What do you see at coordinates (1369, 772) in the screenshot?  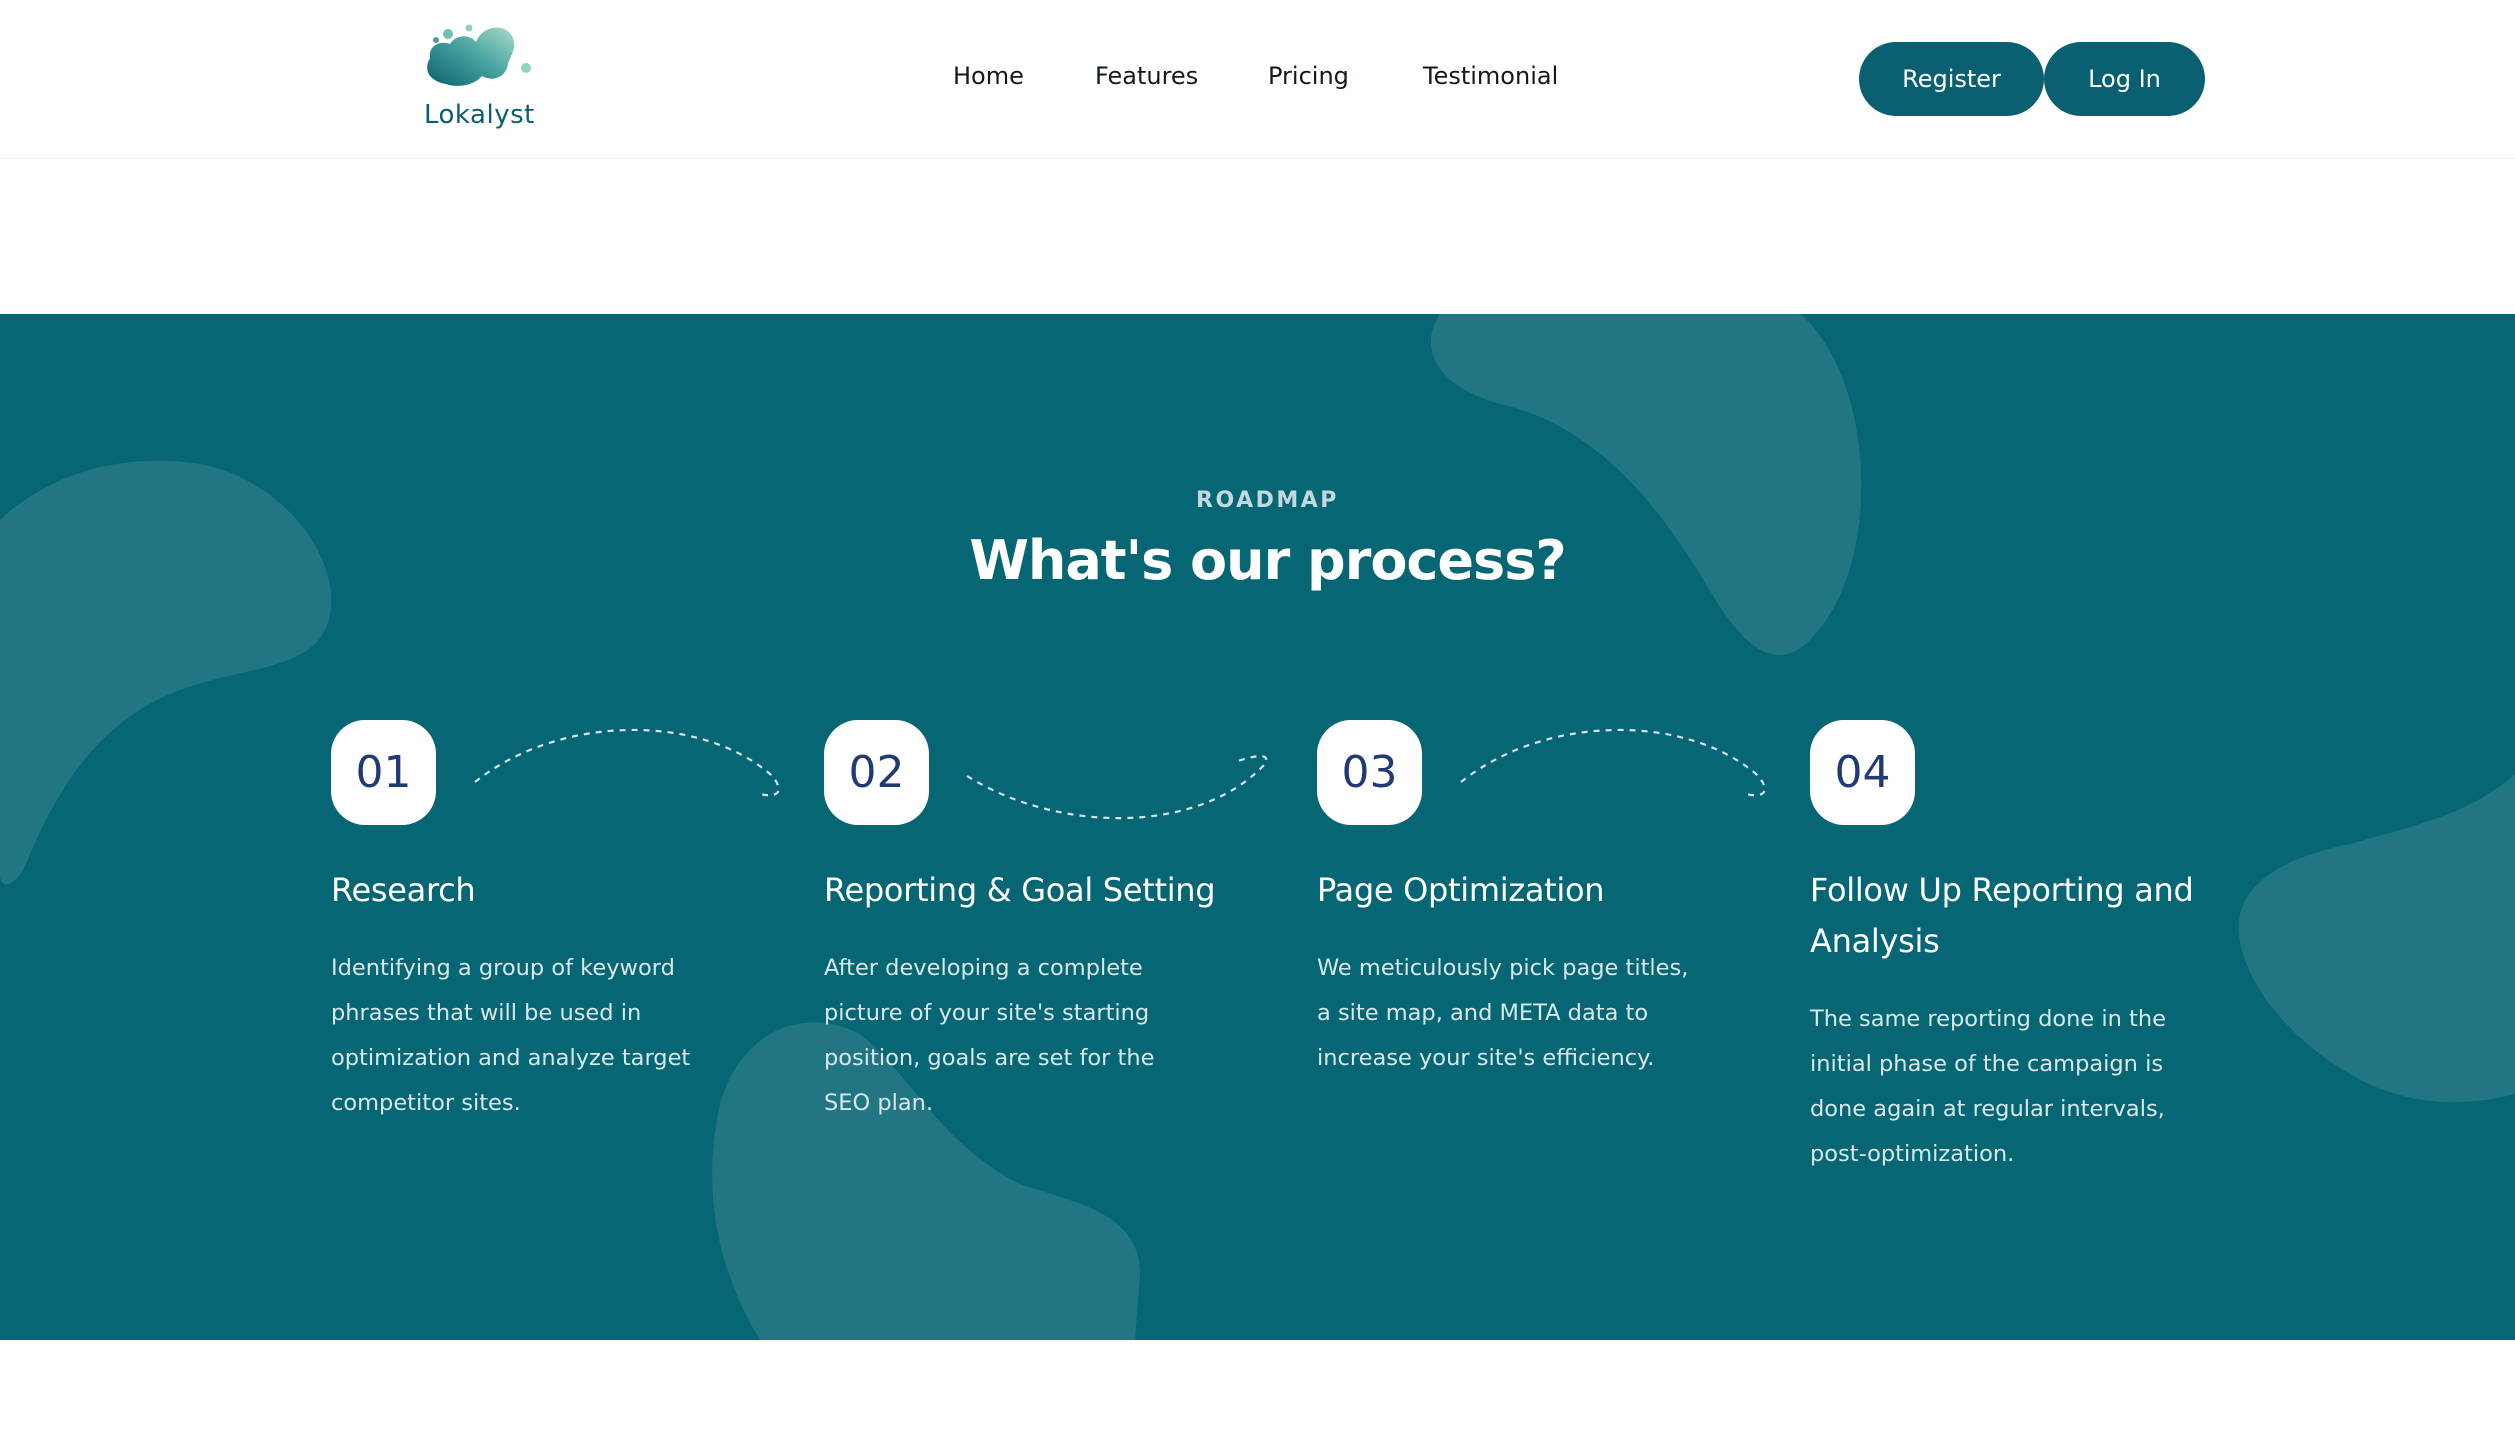 I see `step-number: 03` at bounding box center [1369, 772].